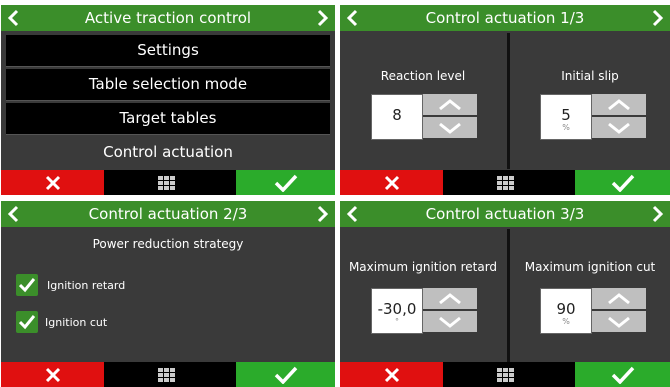  Describe the element at coordinates (590, 76) in the screenshot. I see `control-label: Initial slip` at that location.